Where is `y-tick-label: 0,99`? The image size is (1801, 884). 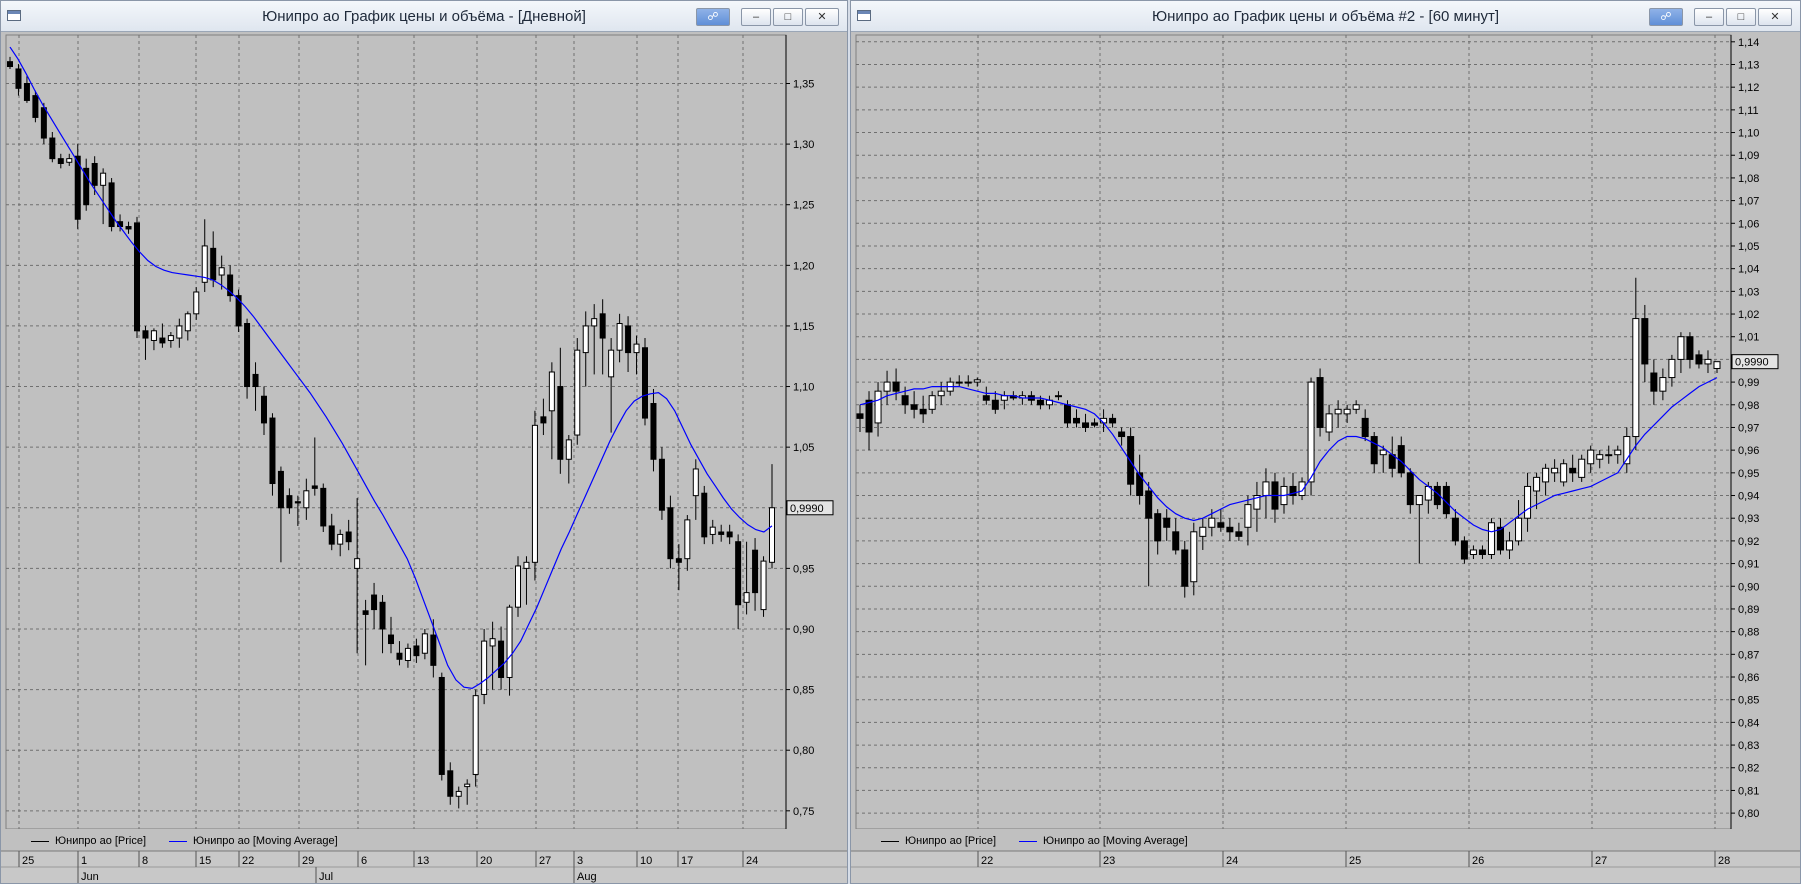 y-tick-label: 0,99 is located at coordinates (1748, 383).